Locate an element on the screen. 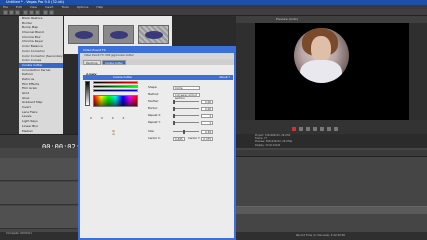 Image resolution: width=427 pixels, height=240 pixels. dialog-tabs: Pan/Crop Cookie Cutter is located at coordinates (157, 62).